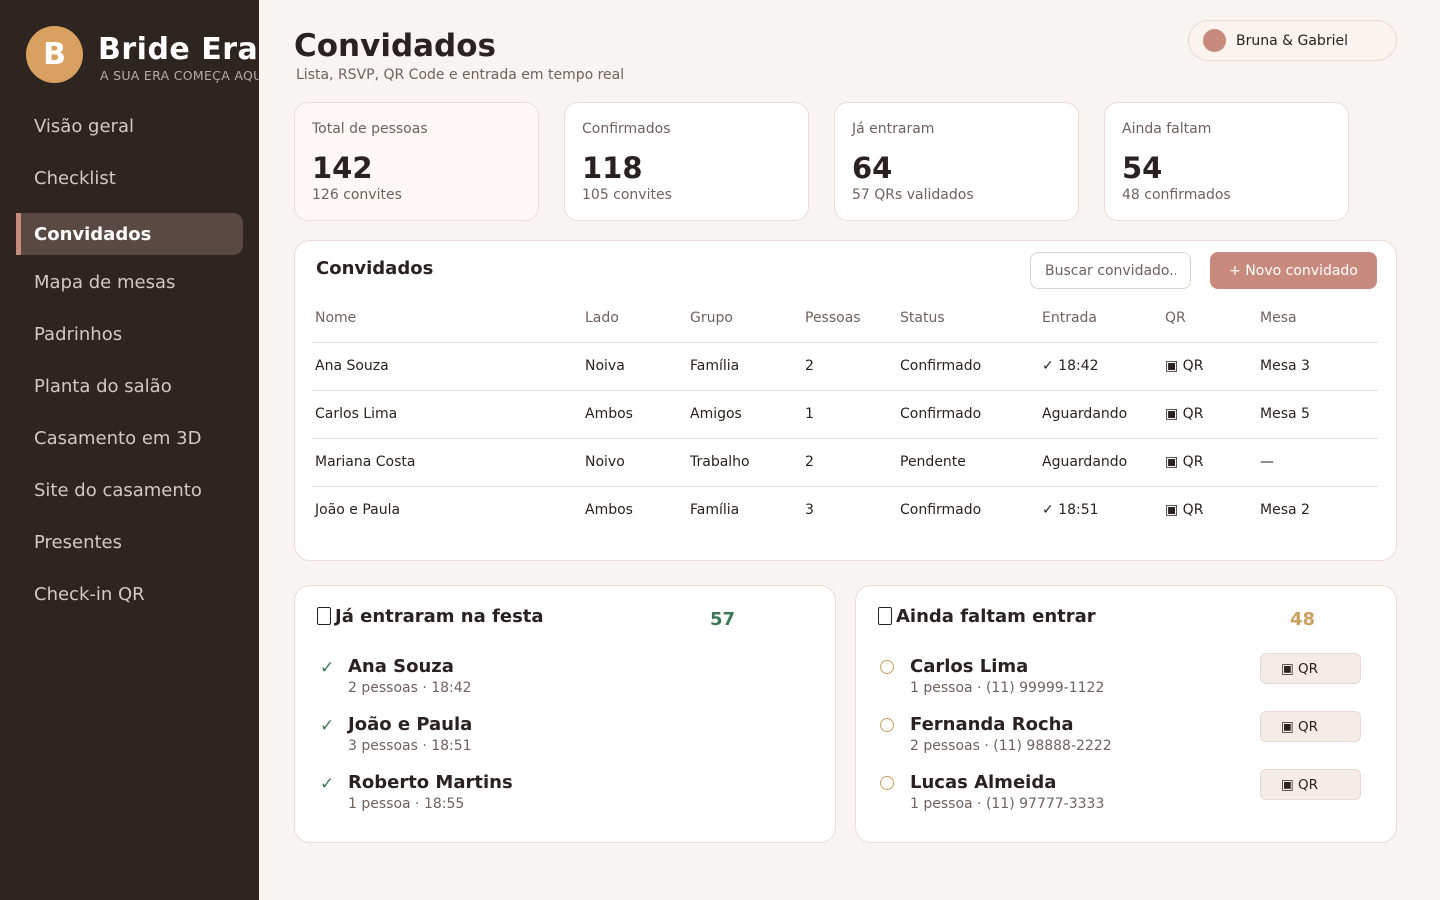  I want to click on nav-item-site-do-casamento: Site do casamento, so click(129, 490).